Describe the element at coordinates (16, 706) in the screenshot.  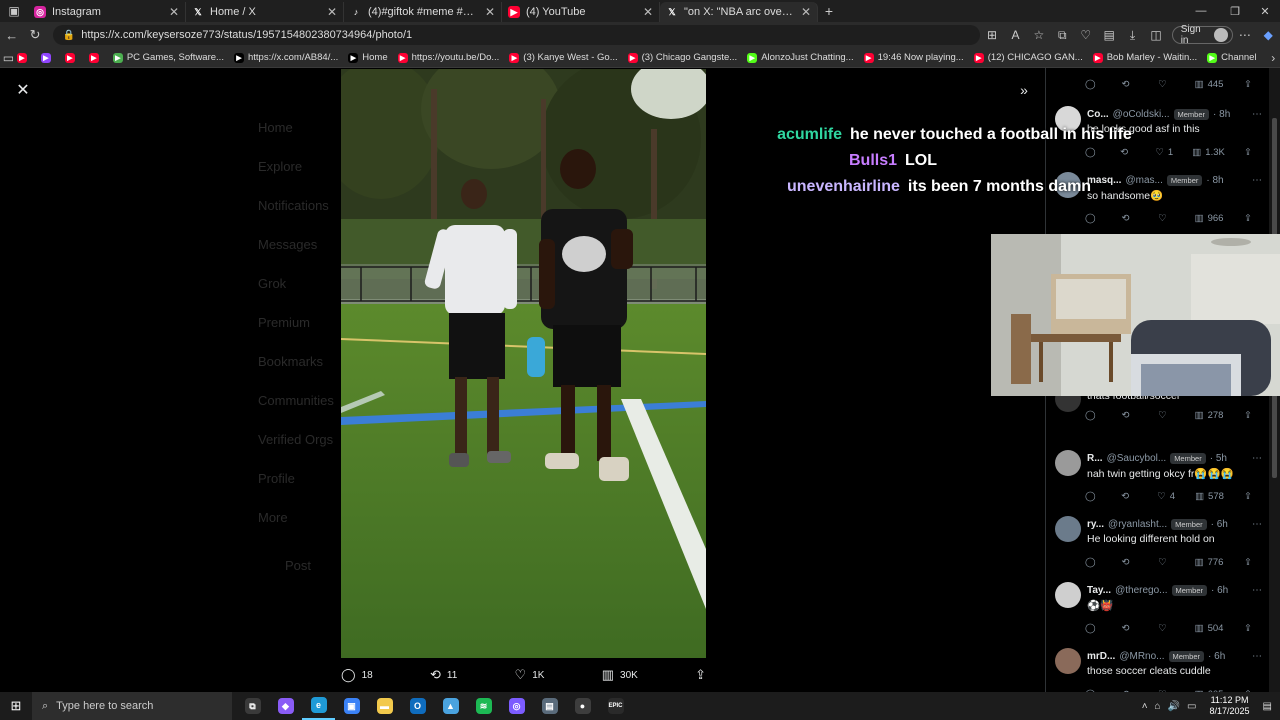
I see `start-button: ⊞` at that location.